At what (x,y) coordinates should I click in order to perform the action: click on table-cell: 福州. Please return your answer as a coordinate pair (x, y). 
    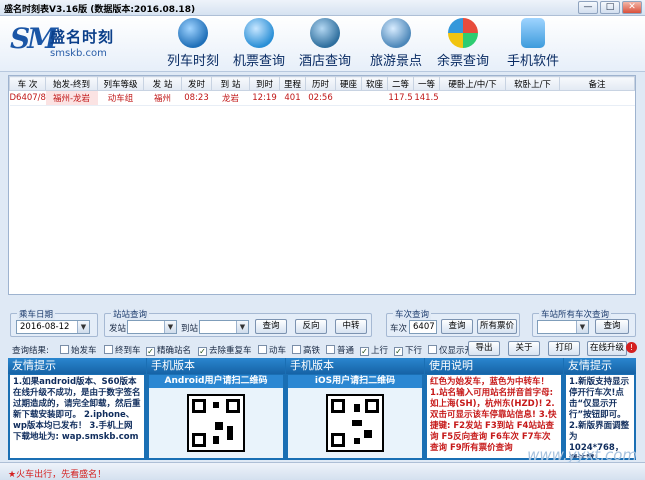
    Looking at the image, I should click on (162, 98).